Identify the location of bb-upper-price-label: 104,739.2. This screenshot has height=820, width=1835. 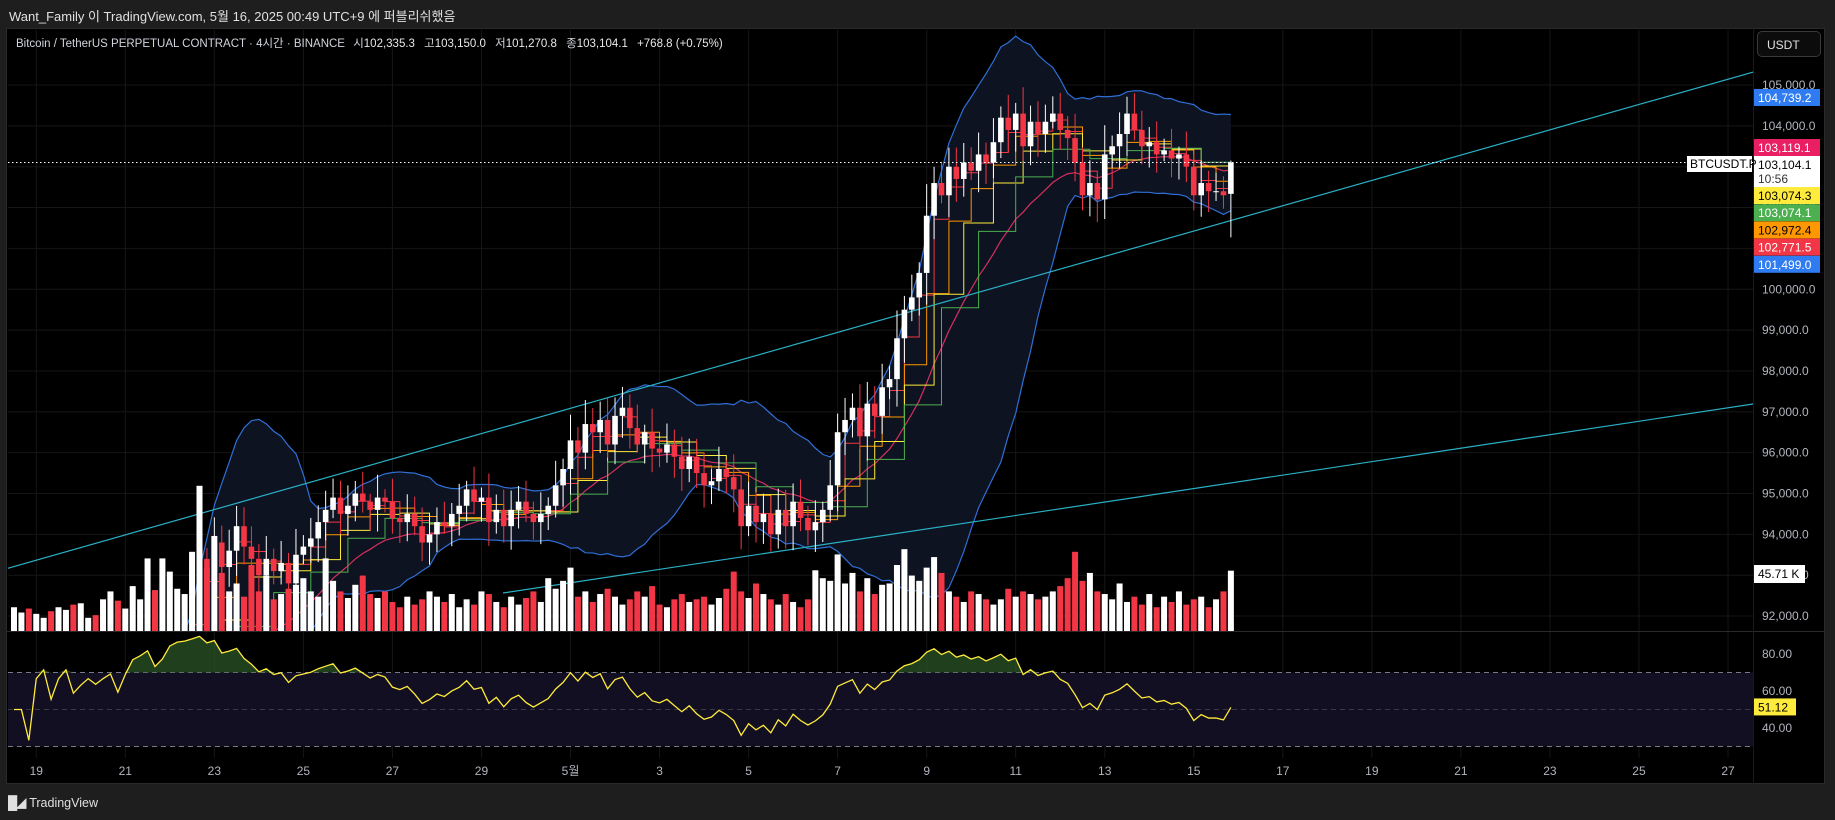
(1785, 98).